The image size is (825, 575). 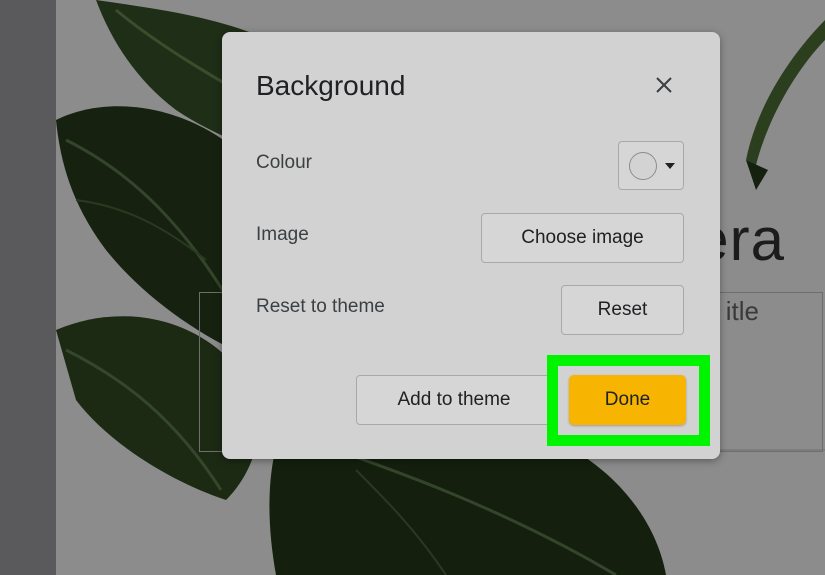 What do you see at coordinates (643, 166) in the screenshot?
I see `colour-swatch` at bounding box center [643, 166].